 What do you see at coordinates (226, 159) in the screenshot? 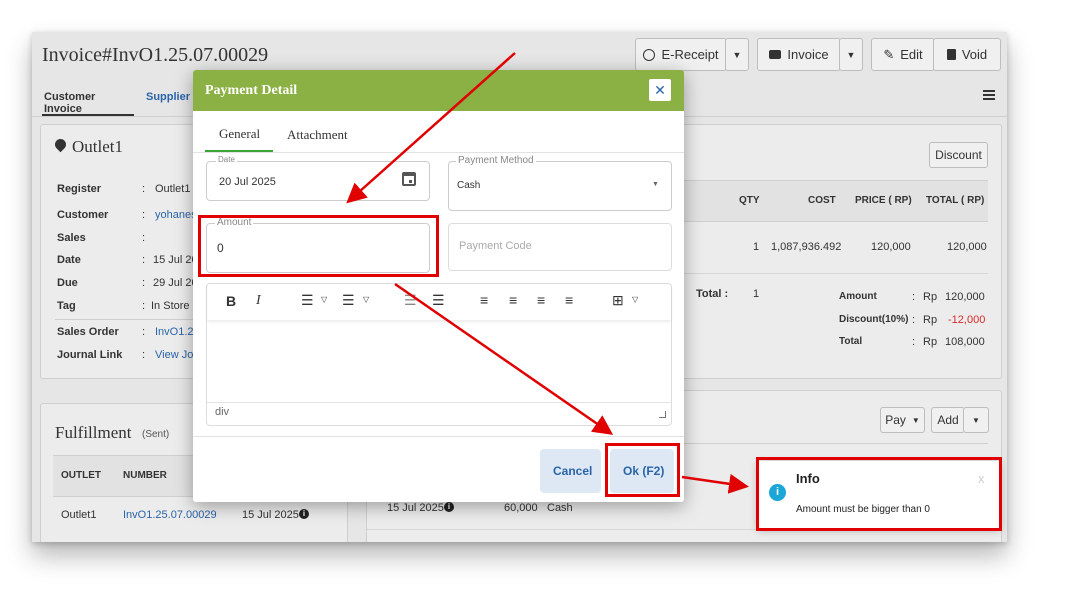
I see `date-label: Date` at bounding box center [226, 159].